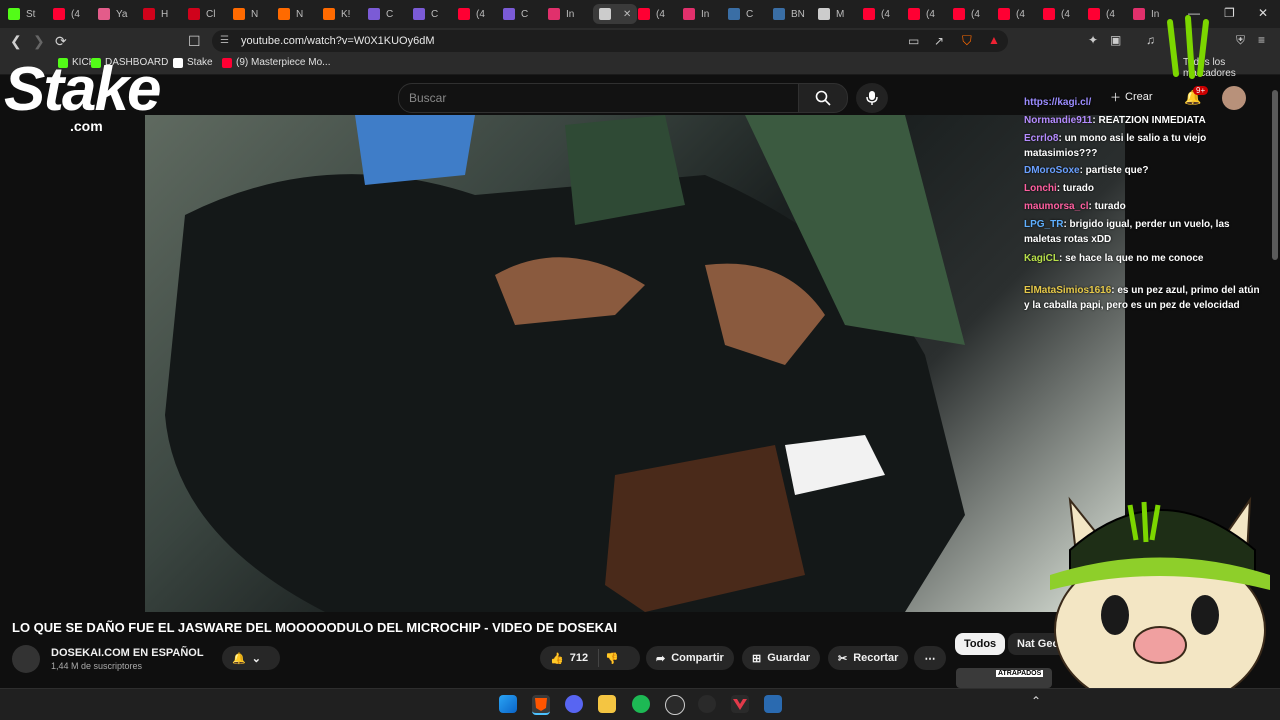 The height and width of the screenshot is (720, 1280). Describe the element at coordinates (930, 658) in the screenshot. I see `more-actions-button: ⋯` at that location.